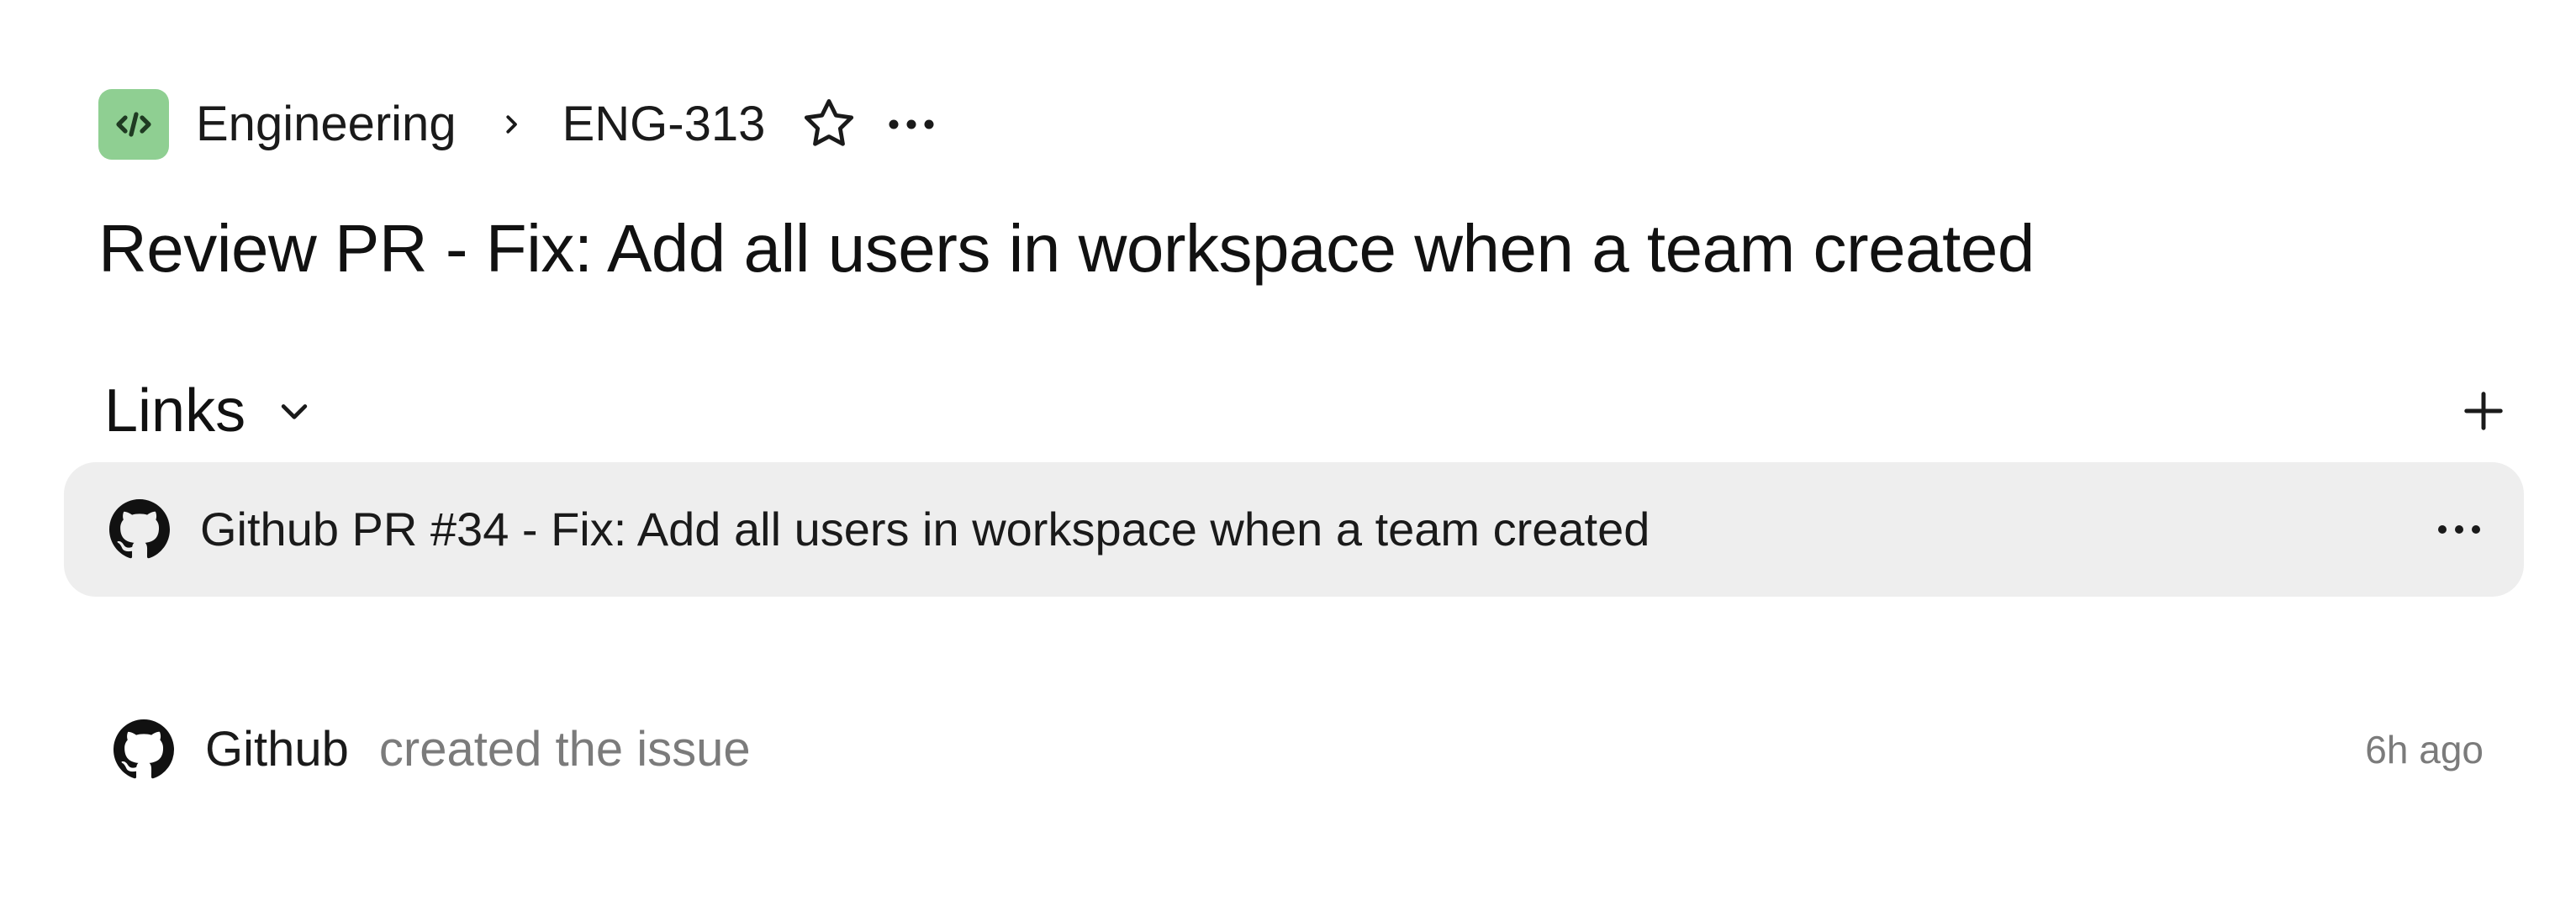  I want to click on breadcrumb-team-link: Engineering, so click(326, 124).